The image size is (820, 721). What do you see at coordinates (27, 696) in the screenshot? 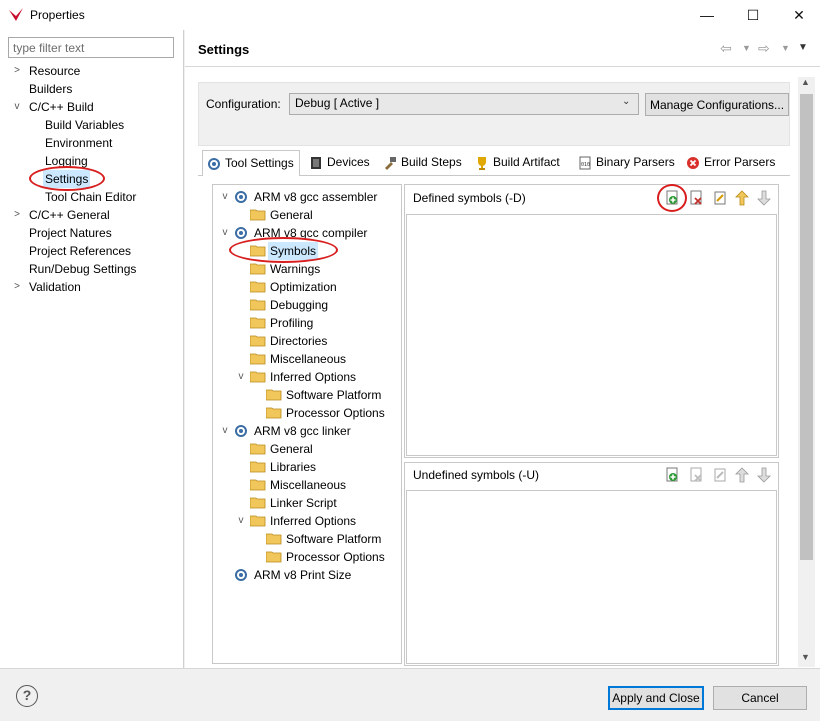
I see `help-icon: ?` at bounding box center [27, 696].